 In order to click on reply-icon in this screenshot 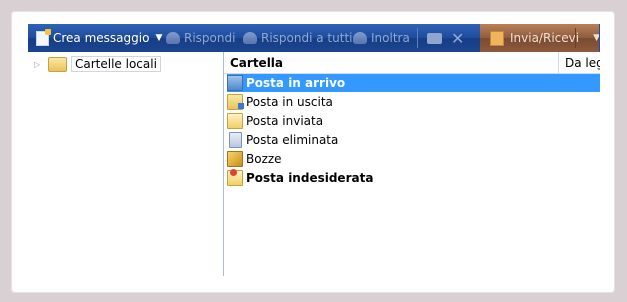, I will do `click(173, 38)`.